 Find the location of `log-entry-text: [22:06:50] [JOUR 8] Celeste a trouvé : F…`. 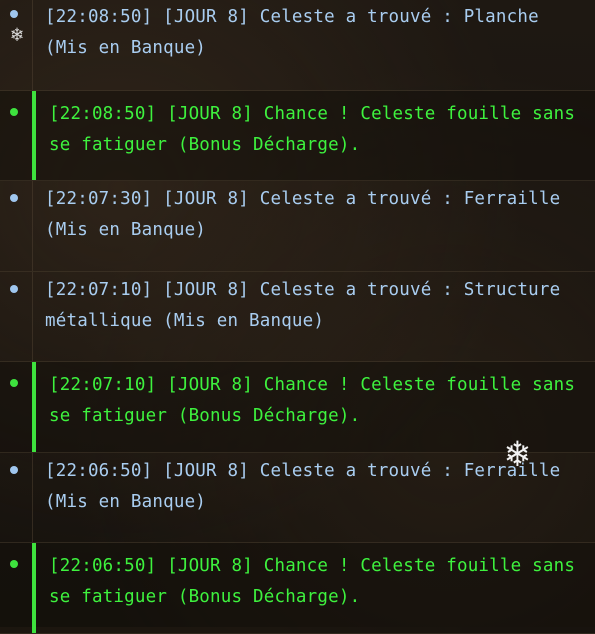

log-entry-text: [22:06:50] [JOUR 8] Celeste a trouvé : F… is located at coordinates (303, 486).